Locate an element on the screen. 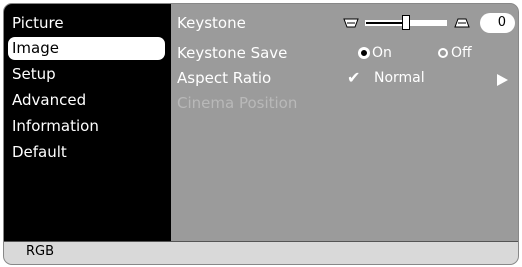  keystone-save-on-radio: On is located at coordinates (375, 53).